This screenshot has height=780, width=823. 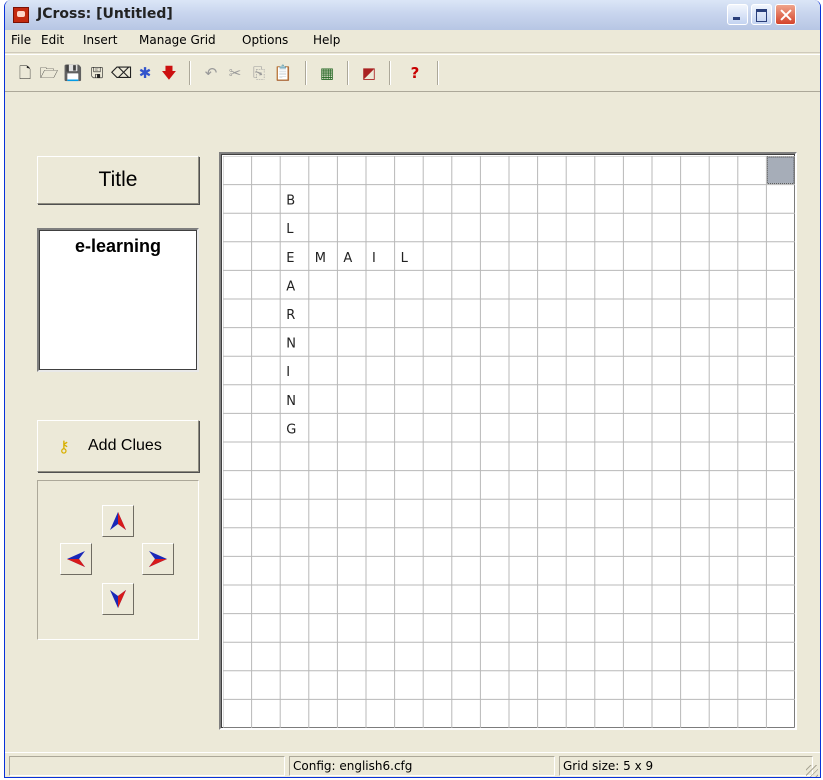 I want to click on up-arrow-icon, so click(x=118, y=521).